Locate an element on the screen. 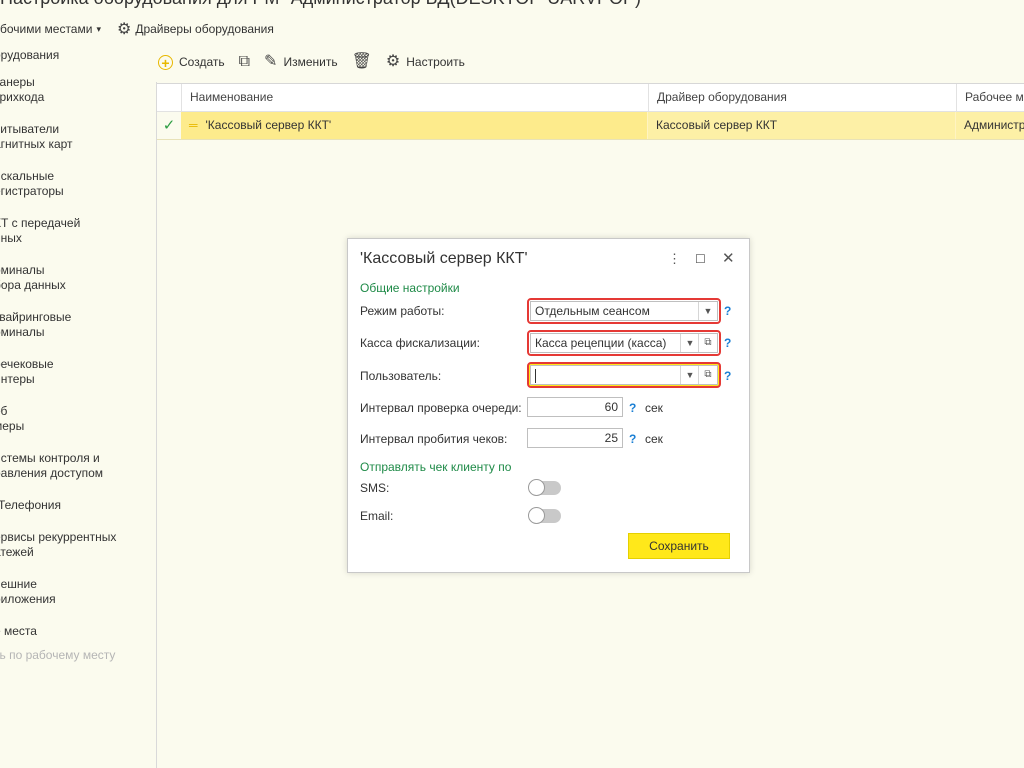 This screenshot has width=1024, height=768. print-interval-help: ? is located at coordinates (632, 439).